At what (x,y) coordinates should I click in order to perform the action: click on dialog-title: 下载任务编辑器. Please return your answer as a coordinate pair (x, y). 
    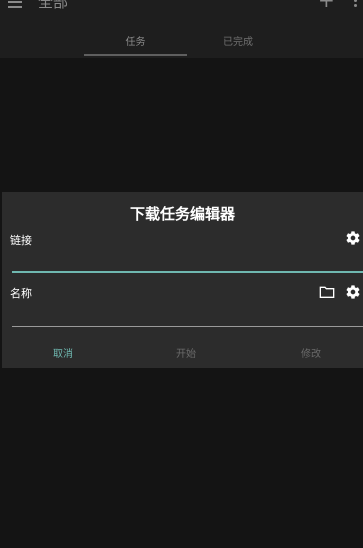
    Looking at the image, I should click on (182, 214).